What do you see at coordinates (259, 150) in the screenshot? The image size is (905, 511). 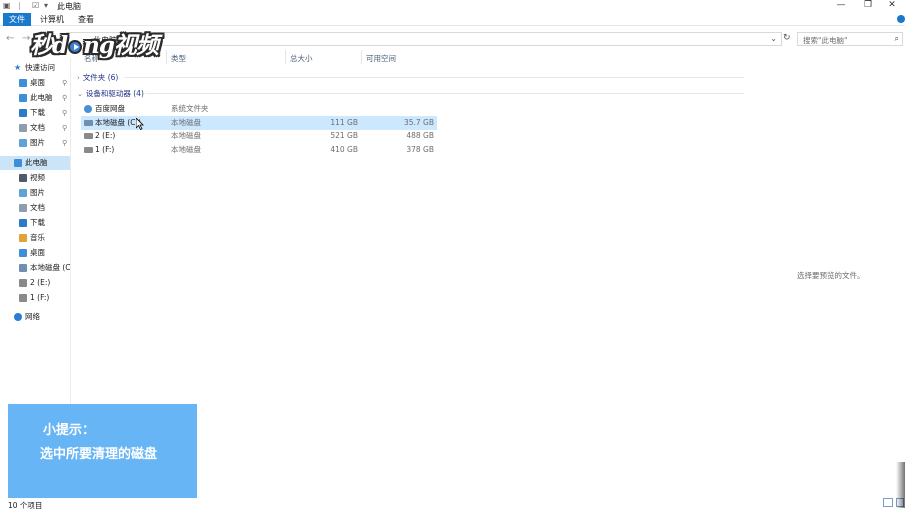 I see `file-row: 1 (F:) 本地磁盘 410 GB 378 GB` at bounding box center [259, 150].